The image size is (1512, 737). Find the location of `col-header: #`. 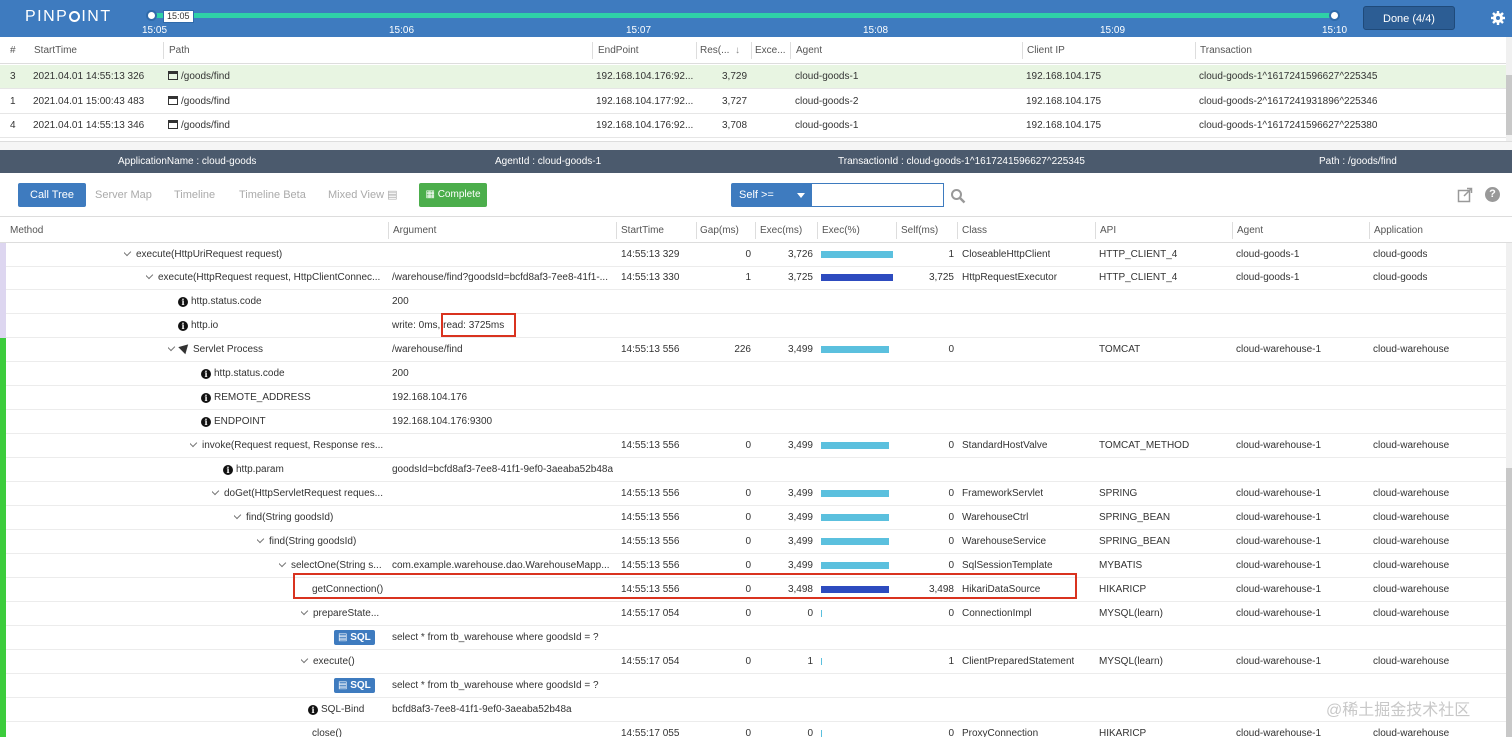

col-header: # is located at coordinates (13, 50).